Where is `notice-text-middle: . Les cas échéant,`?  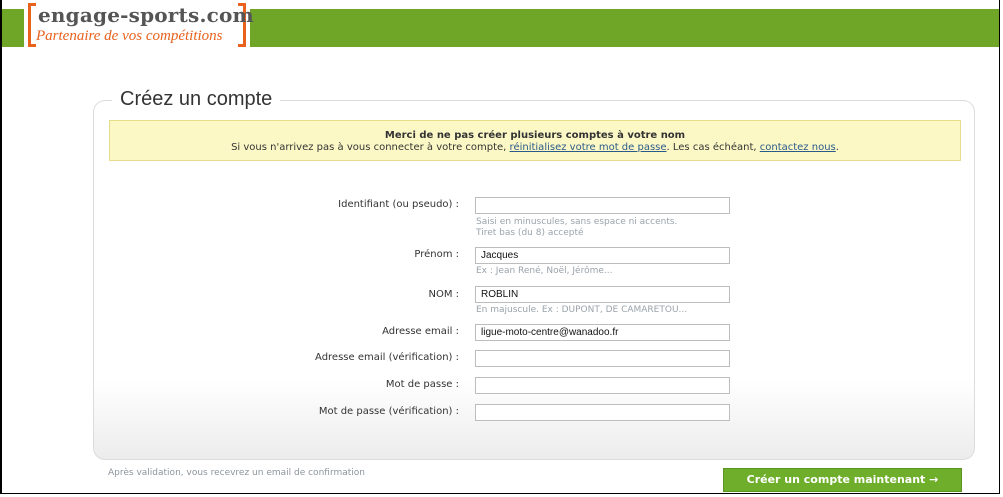
notice-text-middle: . Les cas échéant, is located at coordinates (711, 147).